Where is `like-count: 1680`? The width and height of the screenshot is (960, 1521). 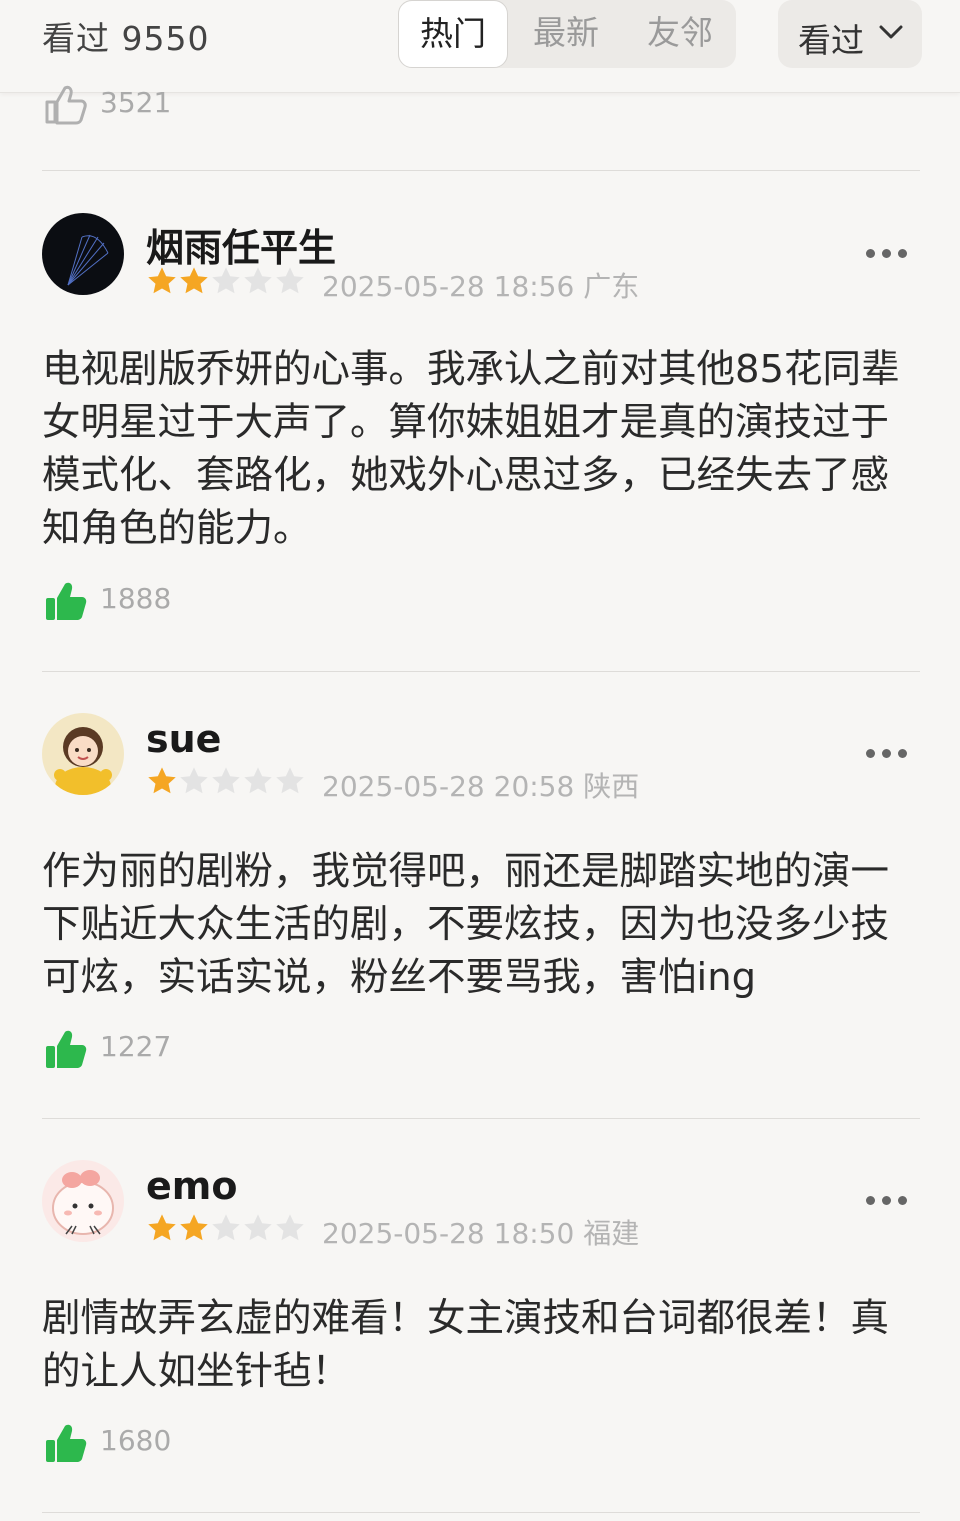
like-count: 1680 is located at coordinates (136, 1440).